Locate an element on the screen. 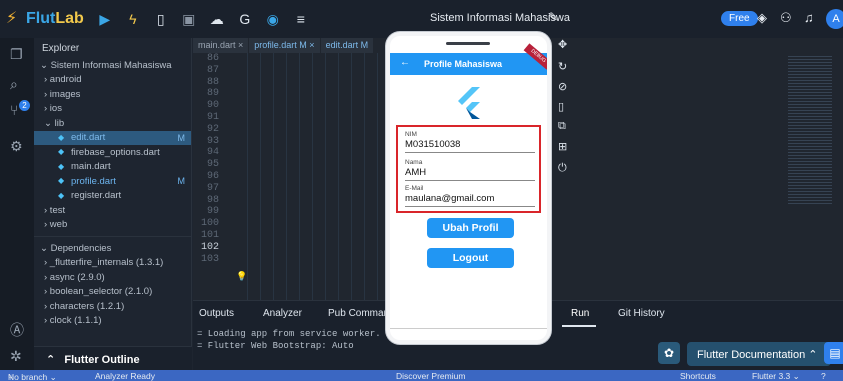  dependencies-header: ⌄ Dependencies is located at coordinates (112, 248).